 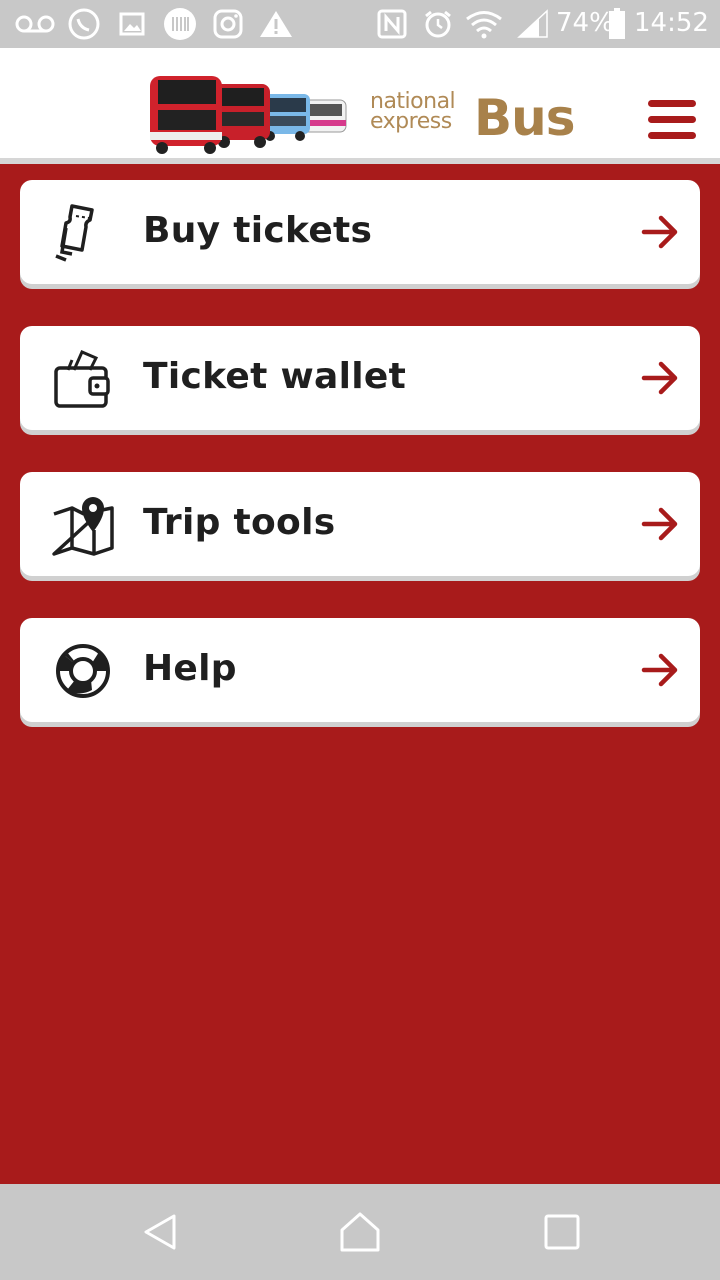 I want to click on header-divider, so click(x=360, y=161).